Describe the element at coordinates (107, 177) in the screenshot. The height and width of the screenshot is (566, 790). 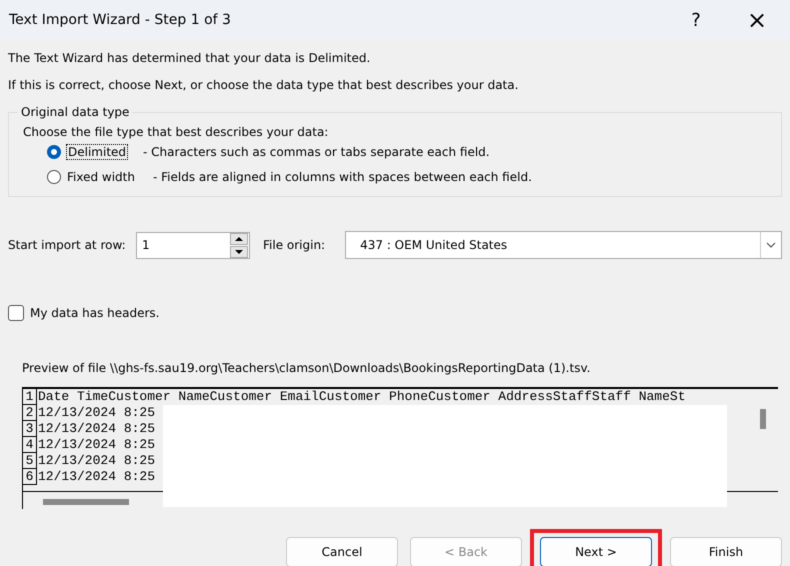
I see `radio-label: Fixed width` at that location.